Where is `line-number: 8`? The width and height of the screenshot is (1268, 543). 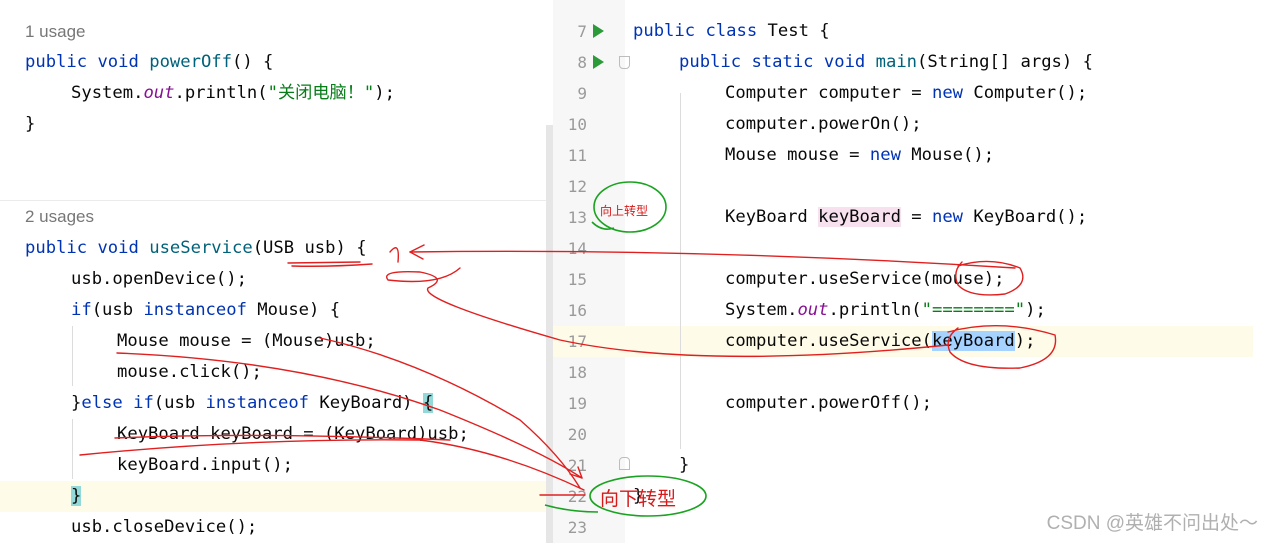
line-number: 8 is located at coordinates (570, 62).